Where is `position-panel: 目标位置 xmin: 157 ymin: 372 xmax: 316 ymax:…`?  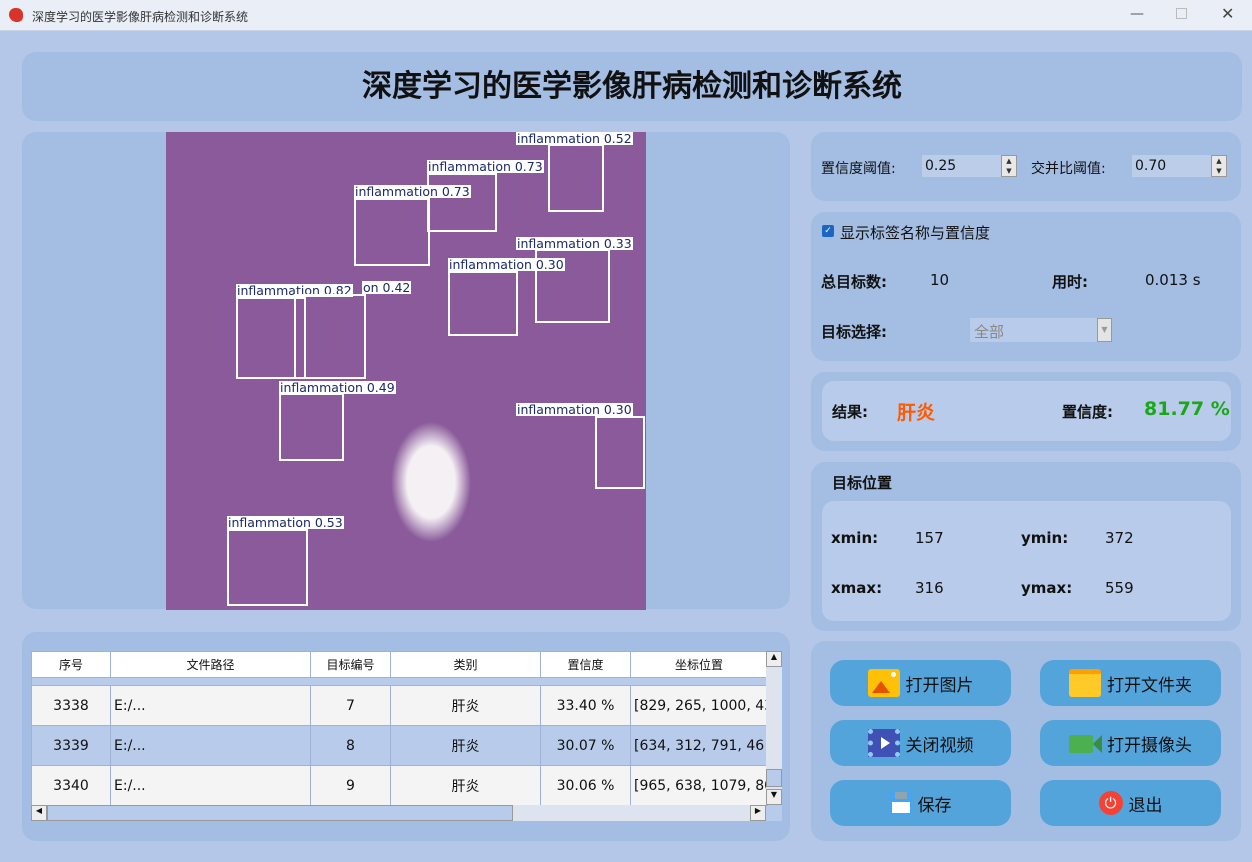 position-panel: 目标位置 xmin: 157 ymin: 372 xmax: 316 ymax:… is located at coordinates (1026, 546).